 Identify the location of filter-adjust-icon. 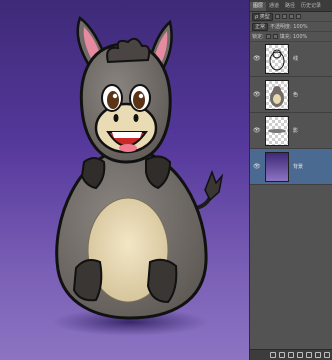
(284, 16).